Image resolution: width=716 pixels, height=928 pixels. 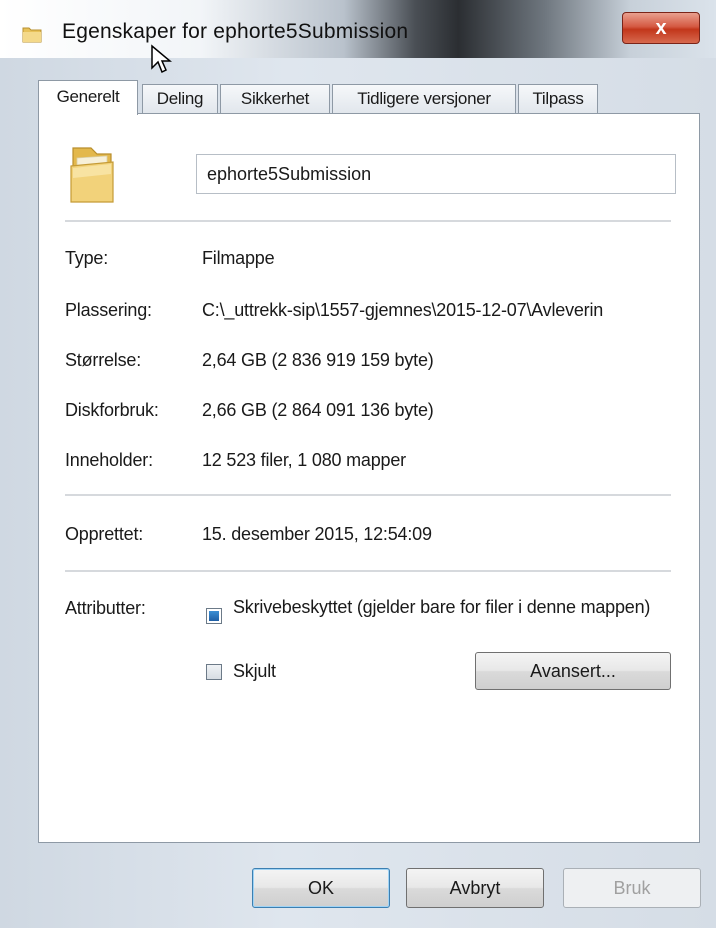 What do you see at coordinates (318, 360) in the screenshot?
I see `size-value: 2,64 GB (2 836 919 159 byte)` at bounding box center [318, 360].